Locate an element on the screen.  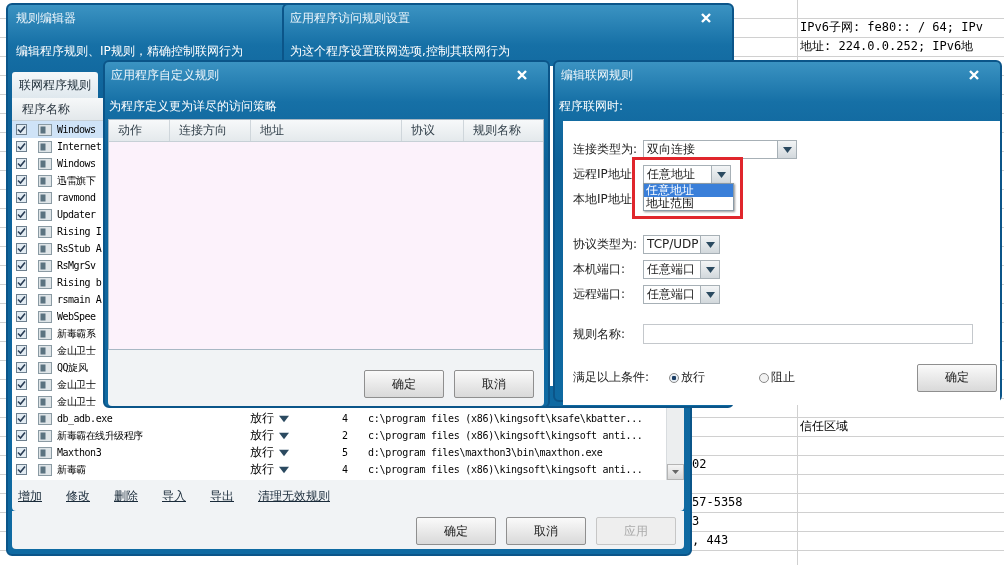
action-link: 清理无效规则 is located at coordinates (294, 496).